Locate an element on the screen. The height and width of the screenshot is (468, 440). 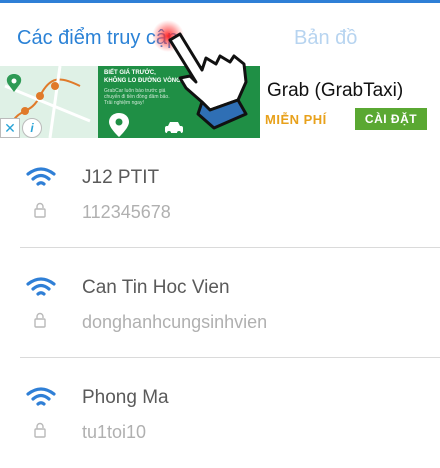
hotspot-password: 112345678 is located at coordinates (126, 212).